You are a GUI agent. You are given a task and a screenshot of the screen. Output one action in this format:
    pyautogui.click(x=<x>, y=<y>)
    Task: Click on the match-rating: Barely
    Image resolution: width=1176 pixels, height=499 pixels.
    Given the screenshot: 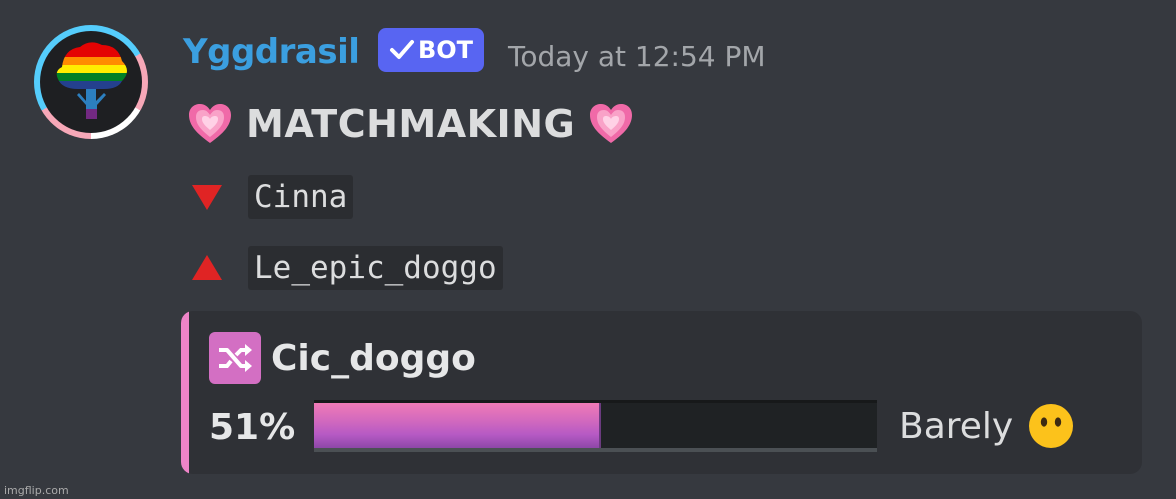 What is the action you would take?
    pyautogui.click(x=987, y=426)
    